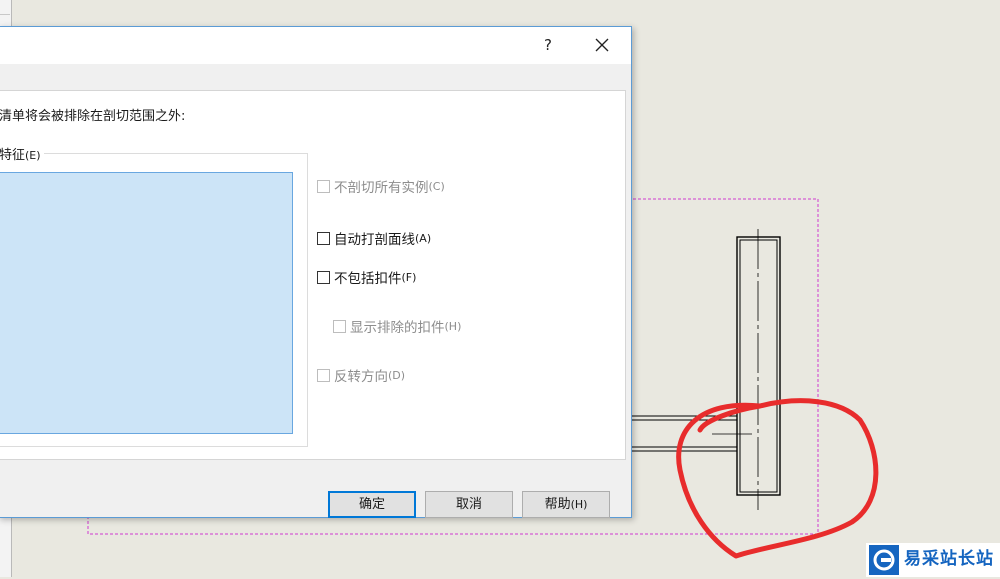 The height and width of the screenshot is (579, 1000). I want to click on no-section-all-instances-checkbox: 不剖切所有实例 (C), so click(381, 186).